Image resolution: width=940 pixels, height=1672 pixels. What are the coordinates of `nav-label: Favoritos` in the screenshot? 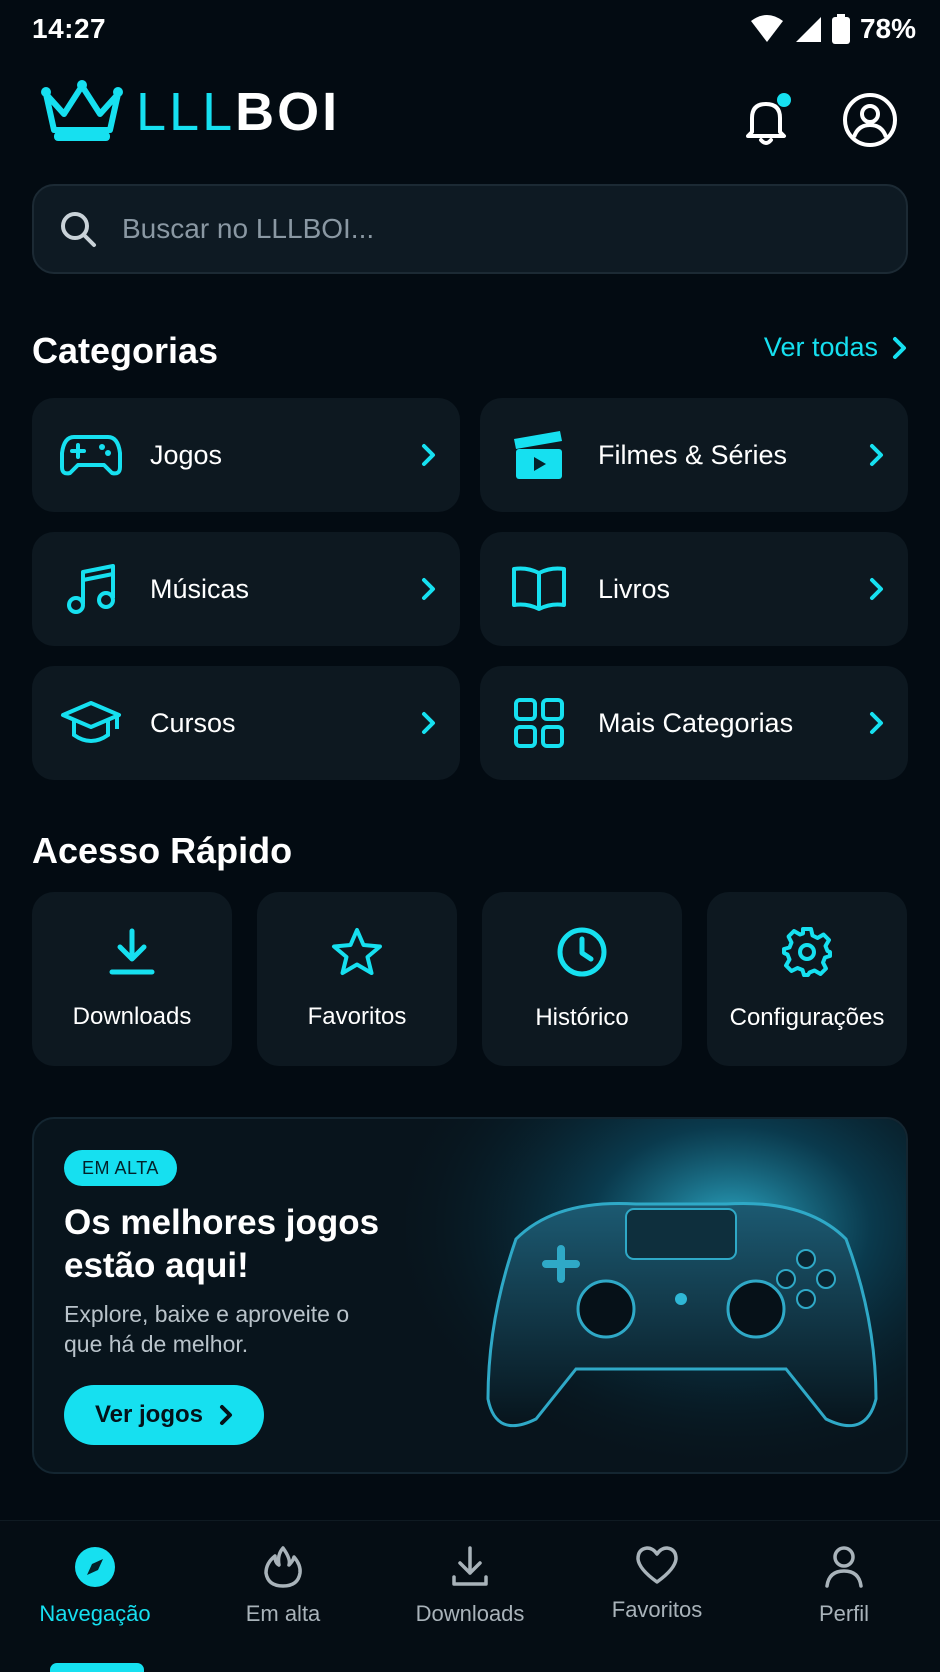 It's located at (657, 1609).